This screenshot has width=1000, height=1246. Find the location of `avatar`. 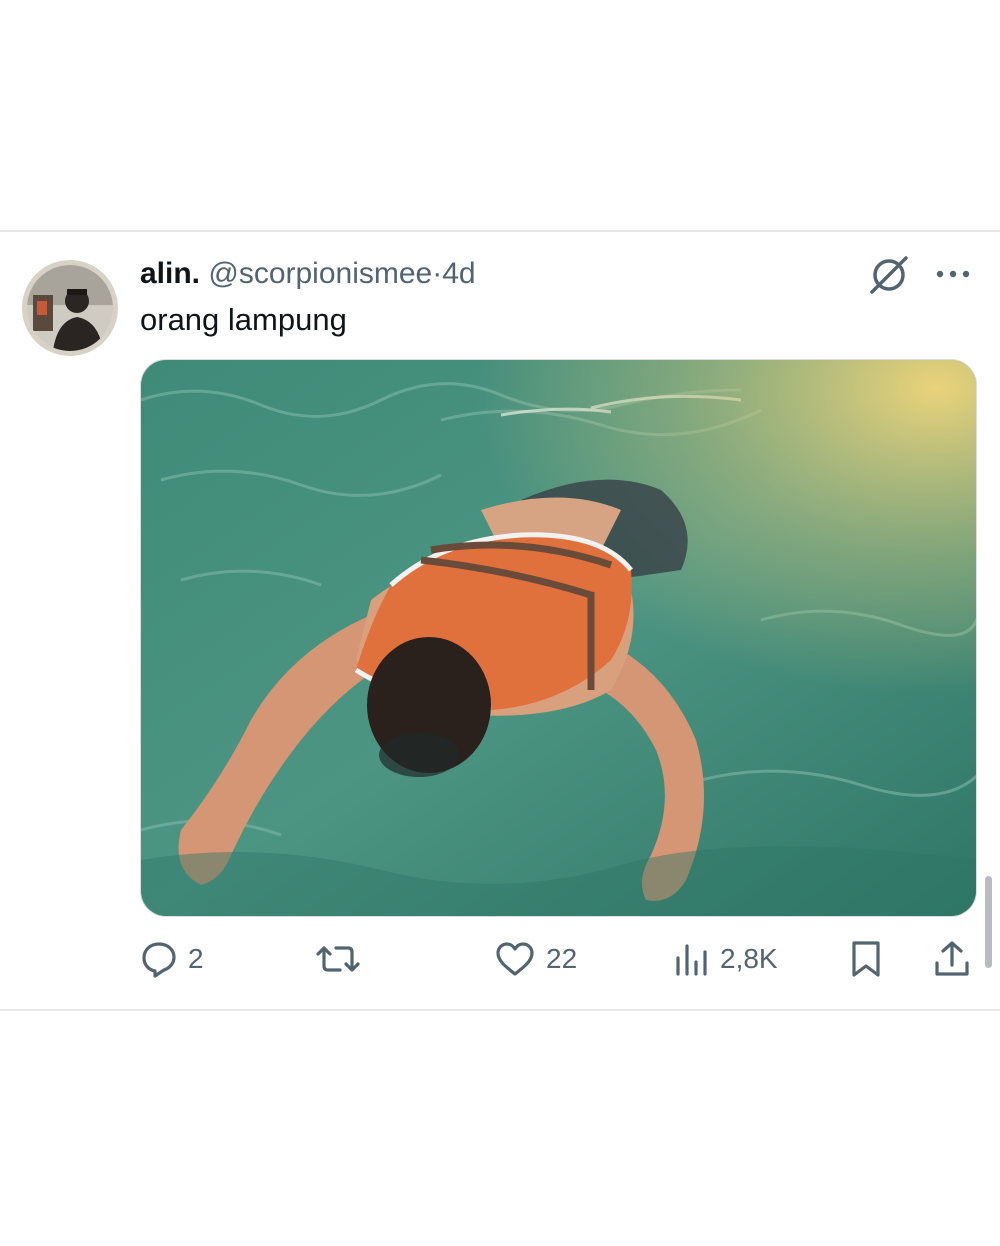

avatar is located at coordinates (70, 308).